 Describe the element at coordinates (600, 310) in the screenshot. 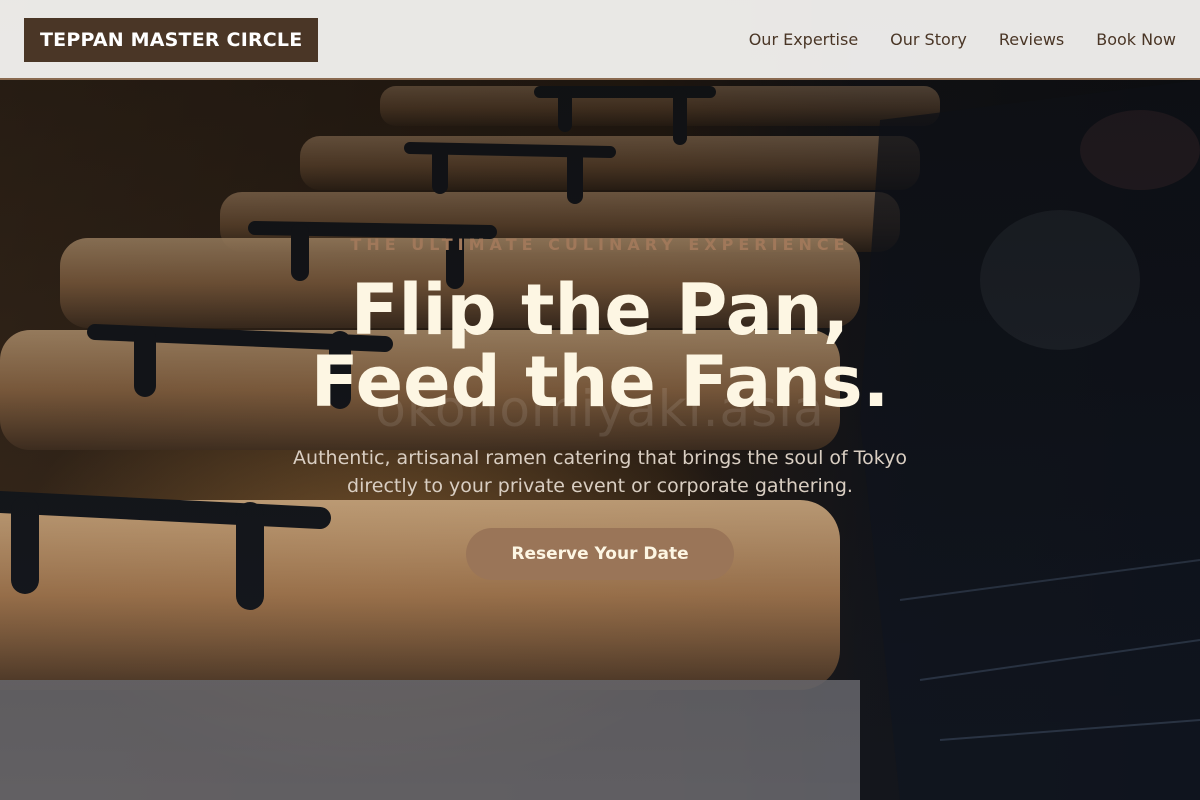

I see `hero-headline-line-1: Flip the Pan,` at that location.